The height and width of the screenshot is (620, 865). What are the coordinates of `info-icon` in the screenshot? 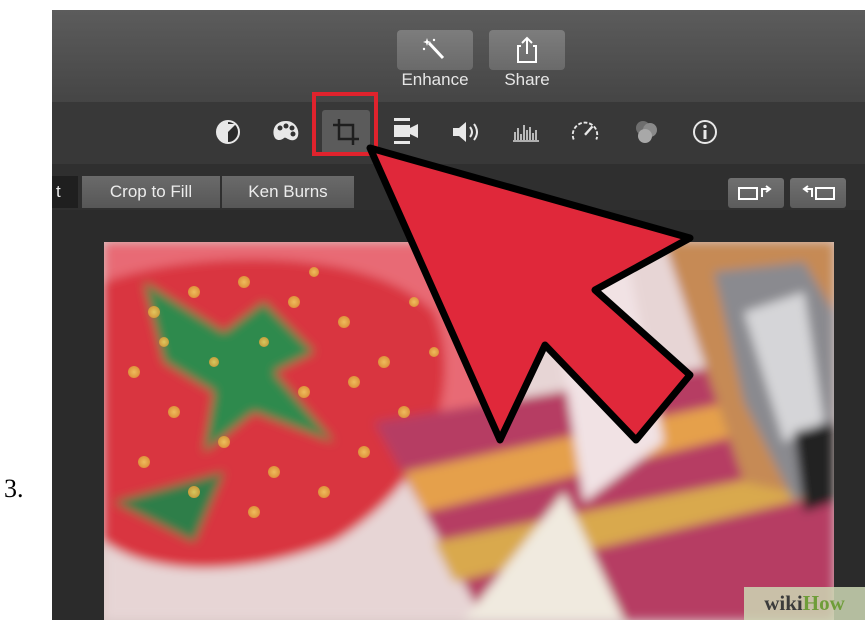 It's located at (705, 132).